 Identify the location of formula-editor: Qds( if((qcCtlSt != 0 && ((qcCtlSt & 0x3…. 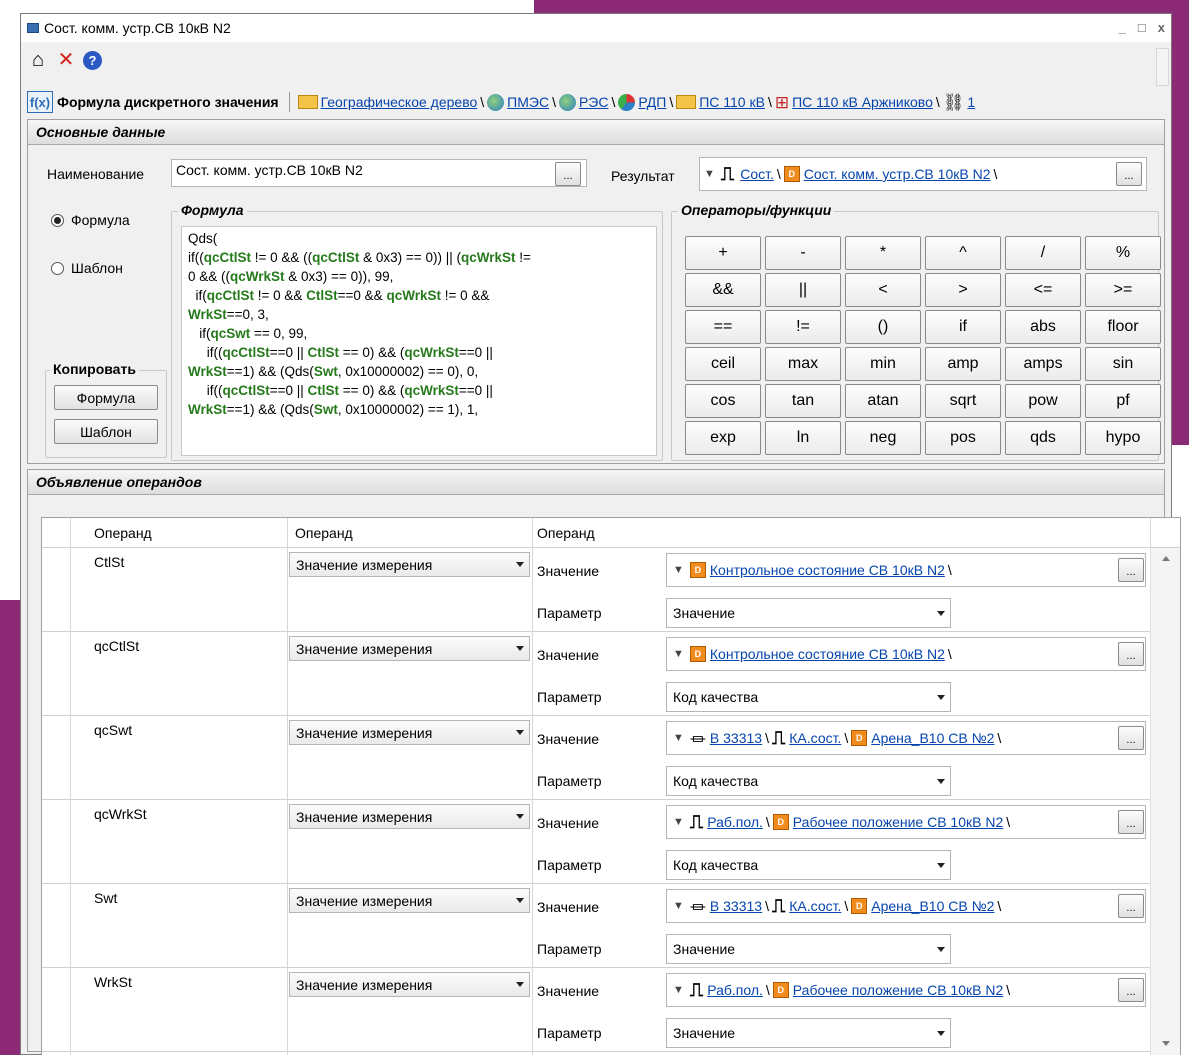
(419, 341).